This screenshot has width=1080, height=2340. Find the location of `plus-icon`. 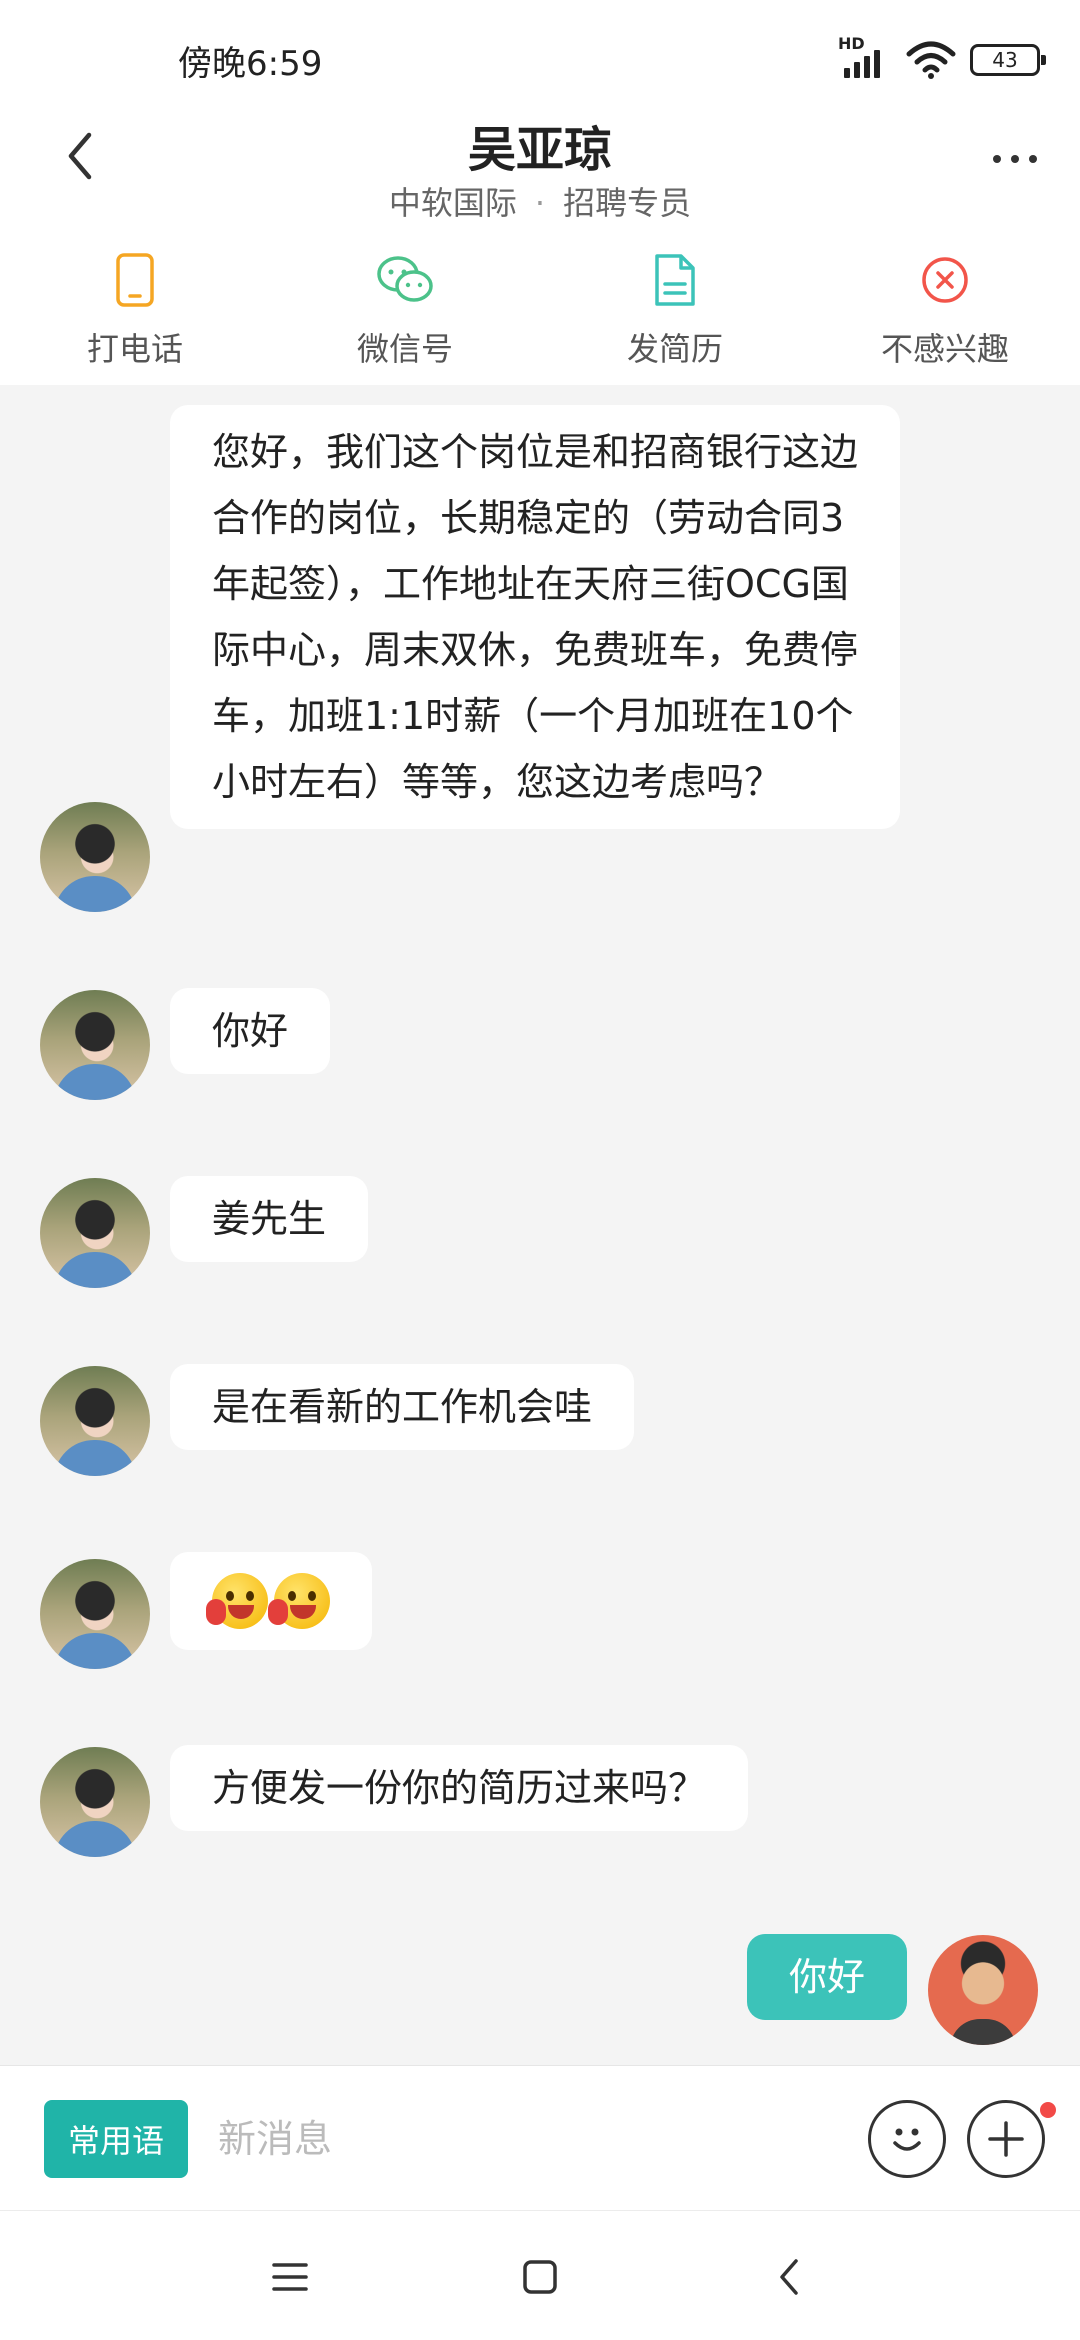

plus-icon is located at coordinates (1006, 2139).